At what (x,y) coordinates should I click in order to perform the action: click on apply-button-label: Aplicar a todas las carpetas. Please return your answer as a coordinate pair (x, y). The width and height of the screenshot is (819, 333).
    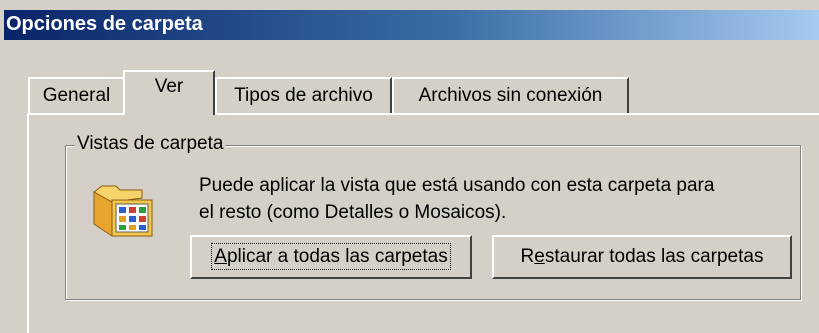
    Looking at the image, I should click on (331, 256).